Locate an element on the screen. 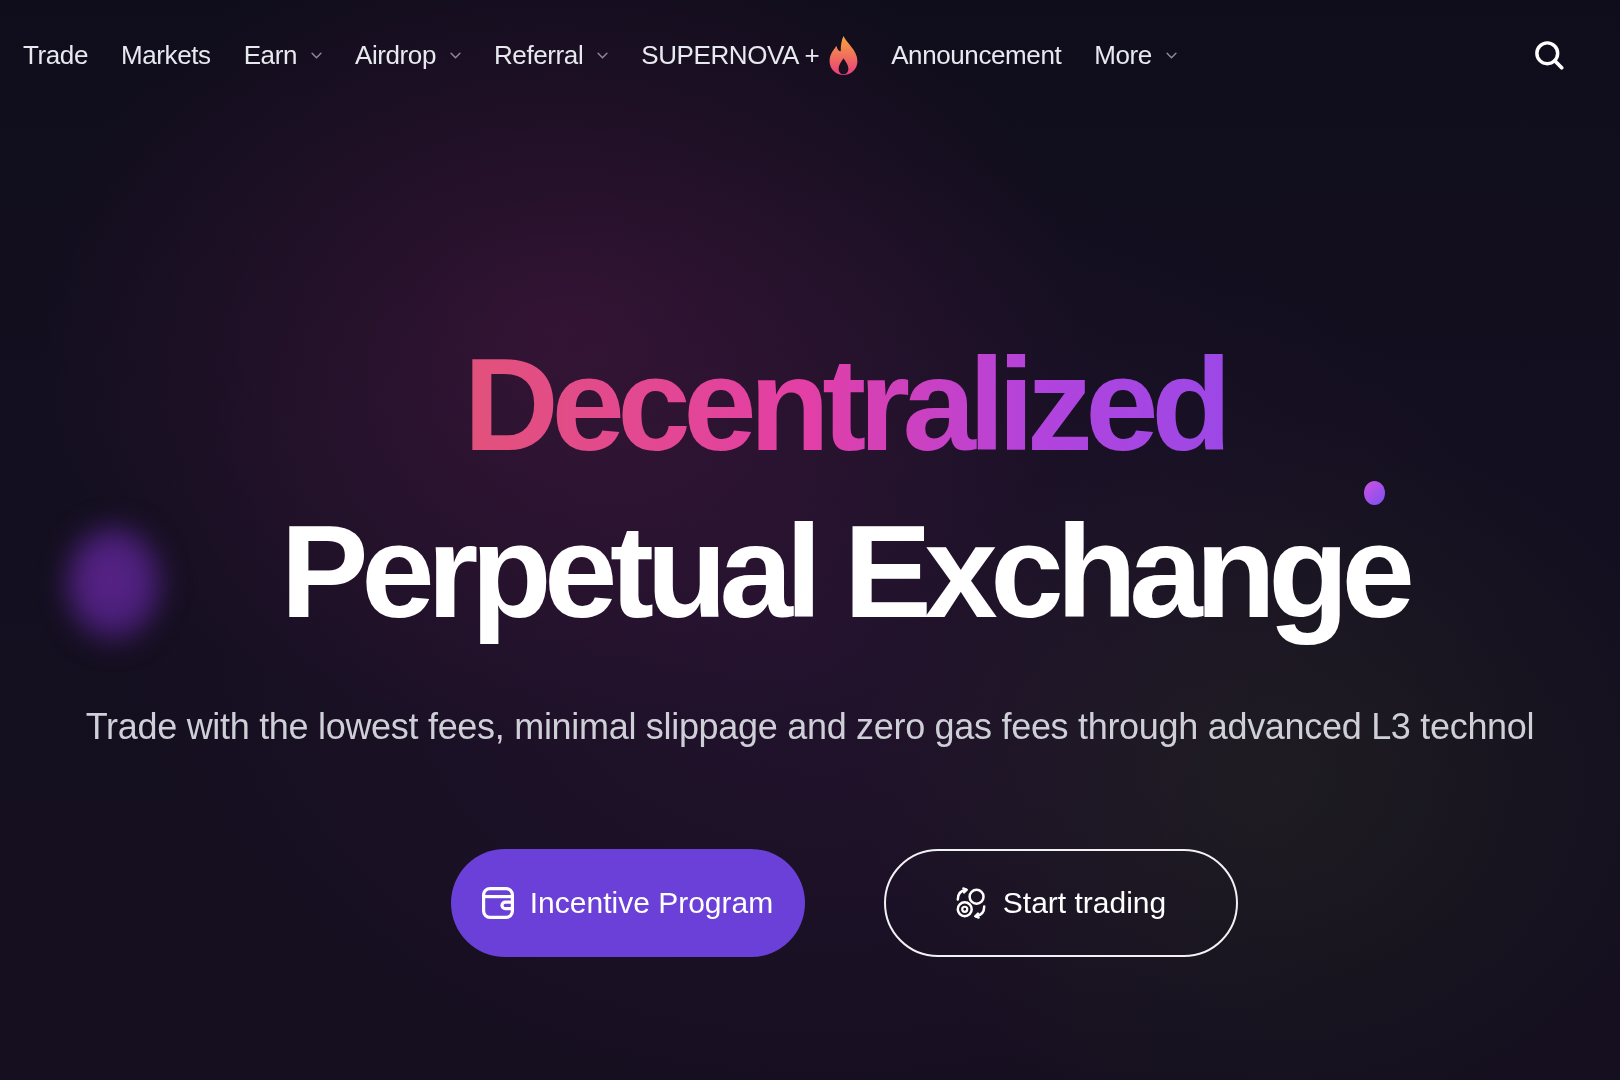 The width and height of the screenshot is (1620, 1080). nav-link: Earn is located at coordinates (282, 55).